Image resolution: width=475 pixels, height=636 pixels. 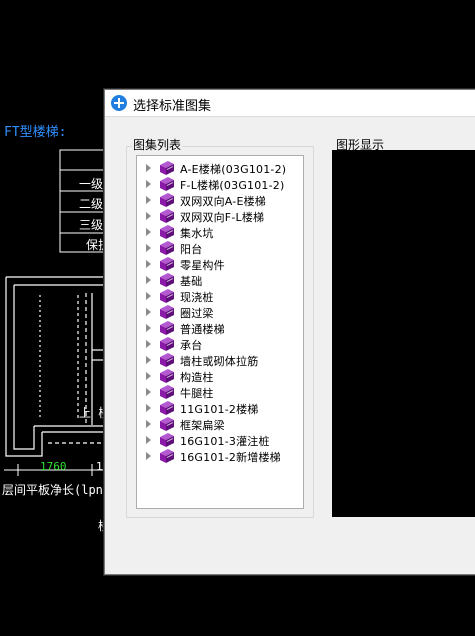 I want to click on drawing-title: FT型楼梯:, so click(x=35, y=132).